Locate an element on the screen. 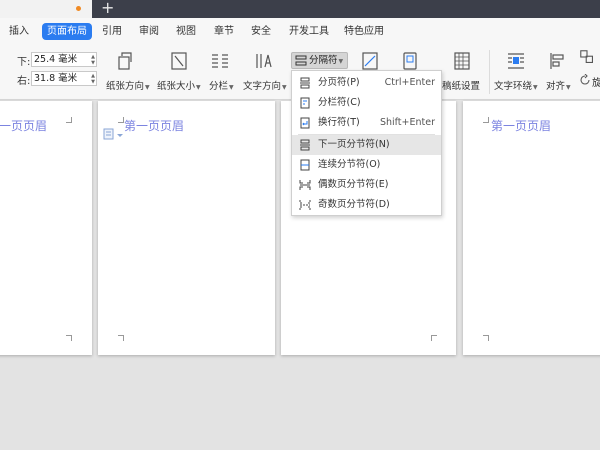 The width and height of the screenshot is (600, 450). unsaved-dot-icon is located at coordinates (78, 8).